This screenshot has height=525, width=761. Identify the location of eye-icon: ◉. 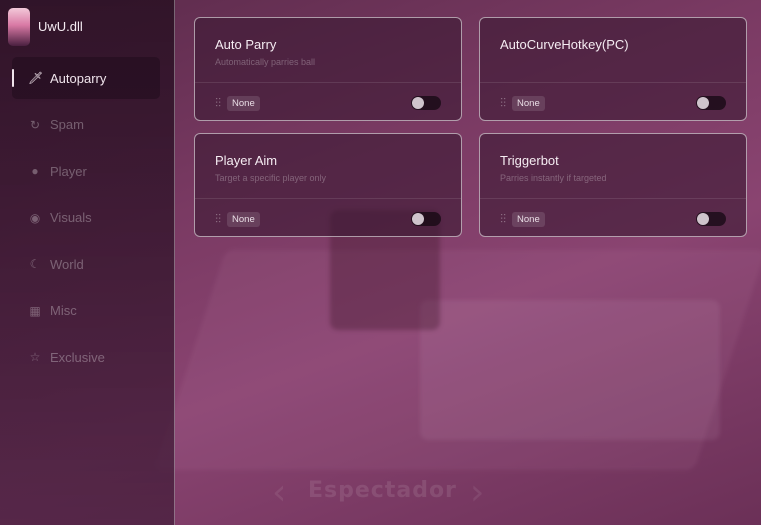
(35, 217).